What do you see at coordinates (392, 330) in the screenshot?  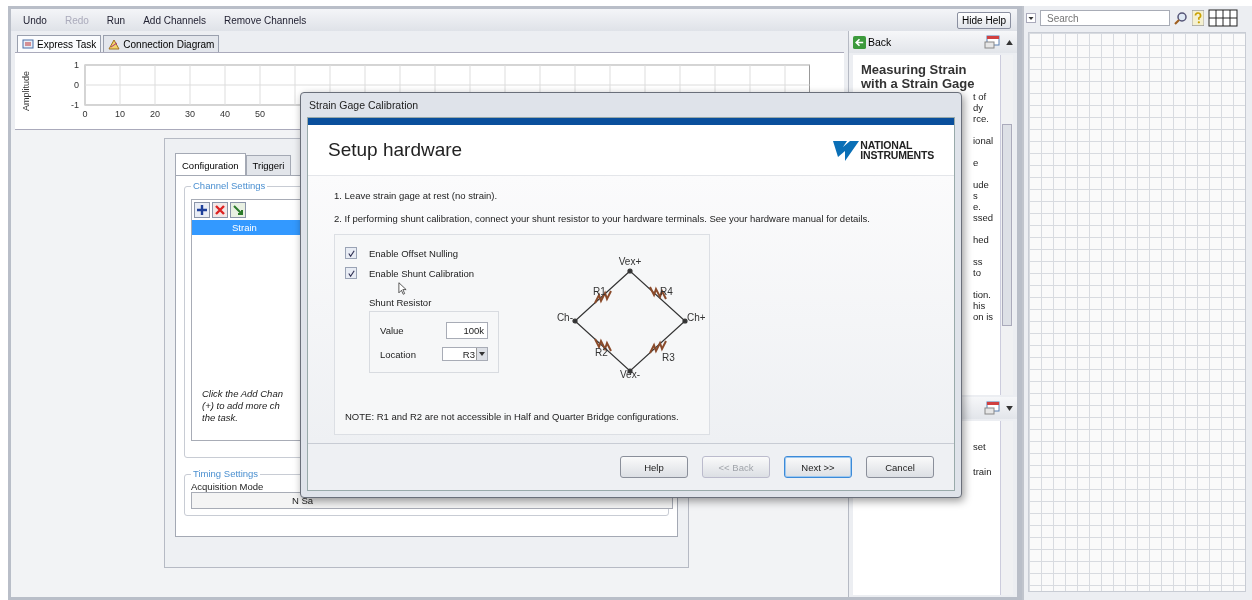 I see `field-label: Value` at bounding box center [392, 330].